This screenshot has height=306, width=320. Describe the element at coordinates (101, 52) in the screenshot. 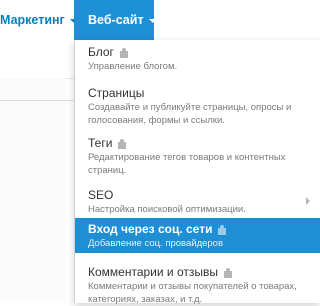

I see `menu-item-title: Блог` at that location.